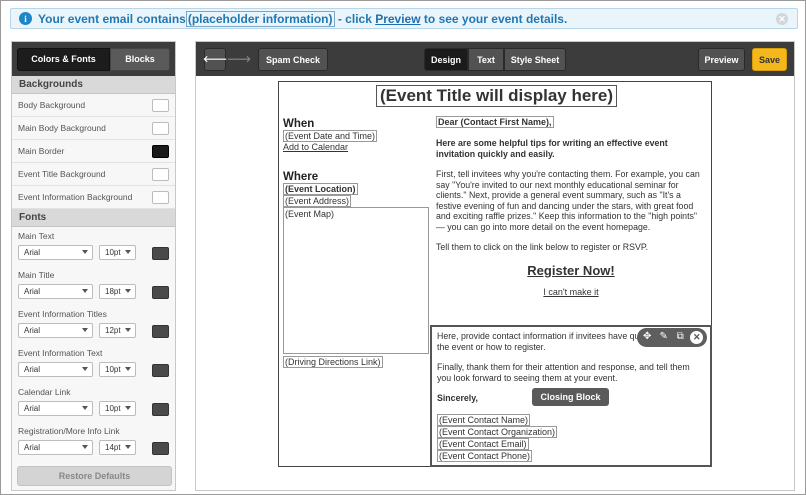 The image size is (806, 495). What do you see at coordinates (446, 59) in the screenshot?
I see `tab-design: Design` at bounding box center [446, 59].